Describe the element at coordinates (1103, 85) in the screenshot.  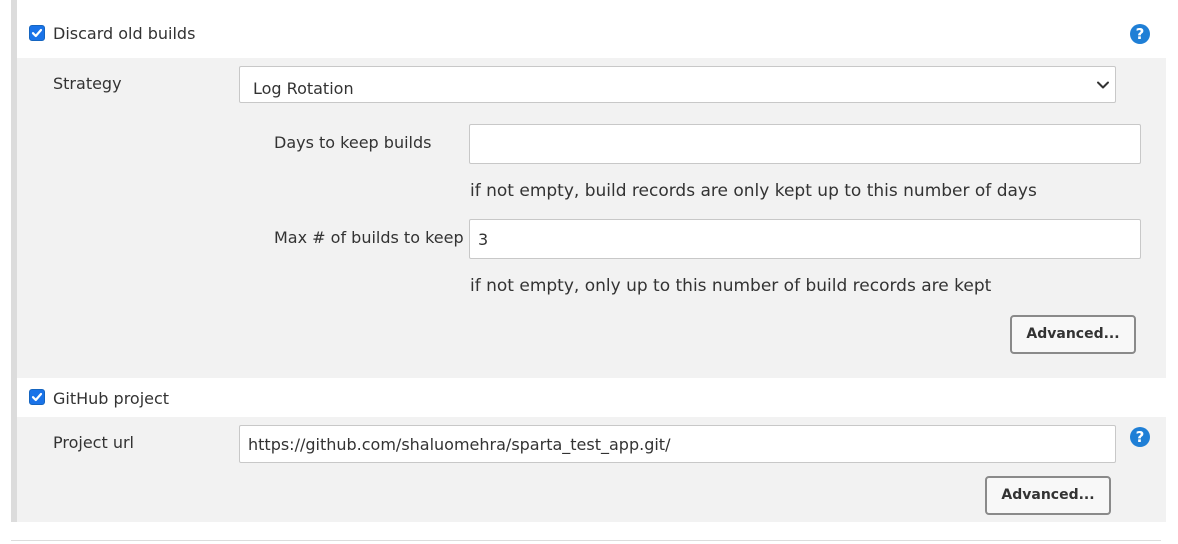
I see `chevron-down-icon` at that location.